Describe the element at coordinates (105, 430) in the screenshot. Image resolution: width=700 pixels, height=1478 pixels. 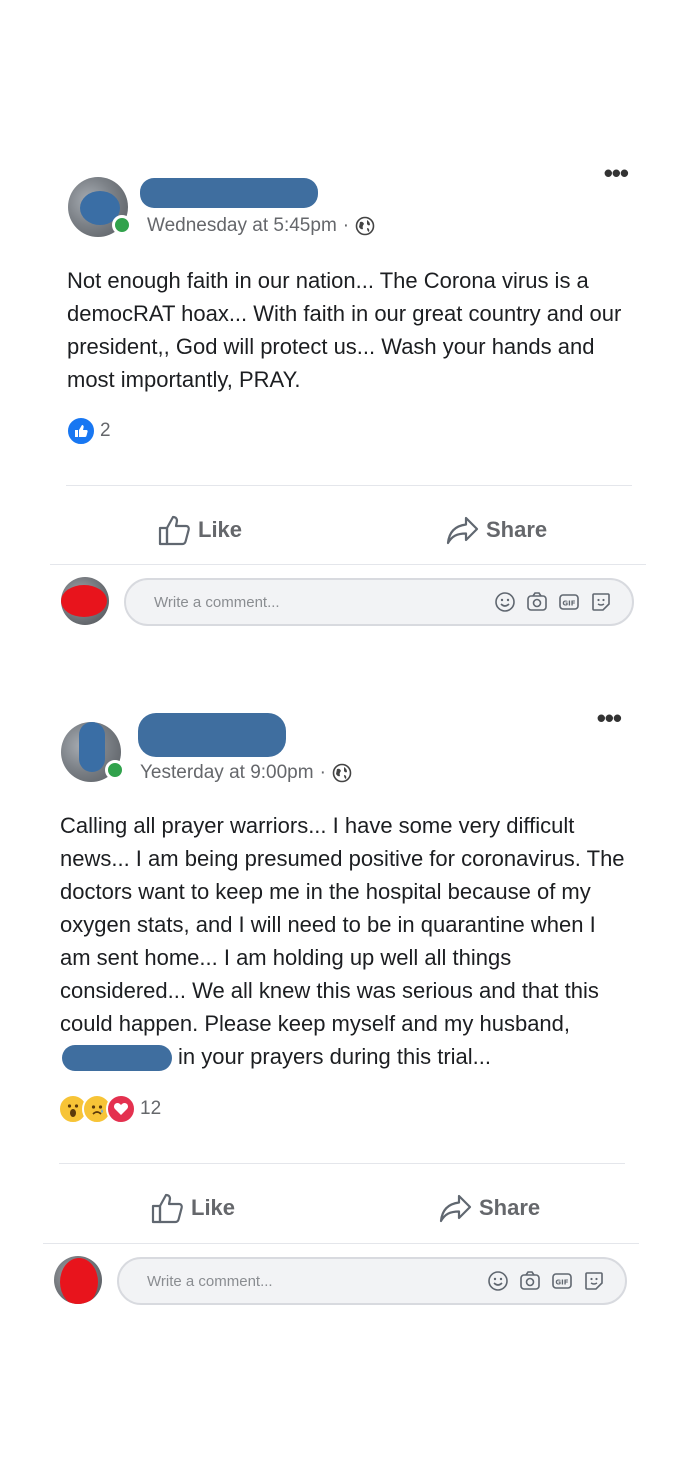
I see `reaction-count: 2` at that location.